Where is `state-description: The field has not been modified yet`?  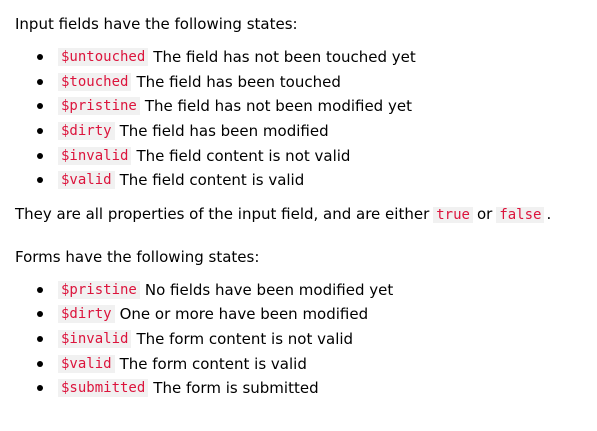 state-description: The field has not been modified yet is located at coordinates (278, 106).